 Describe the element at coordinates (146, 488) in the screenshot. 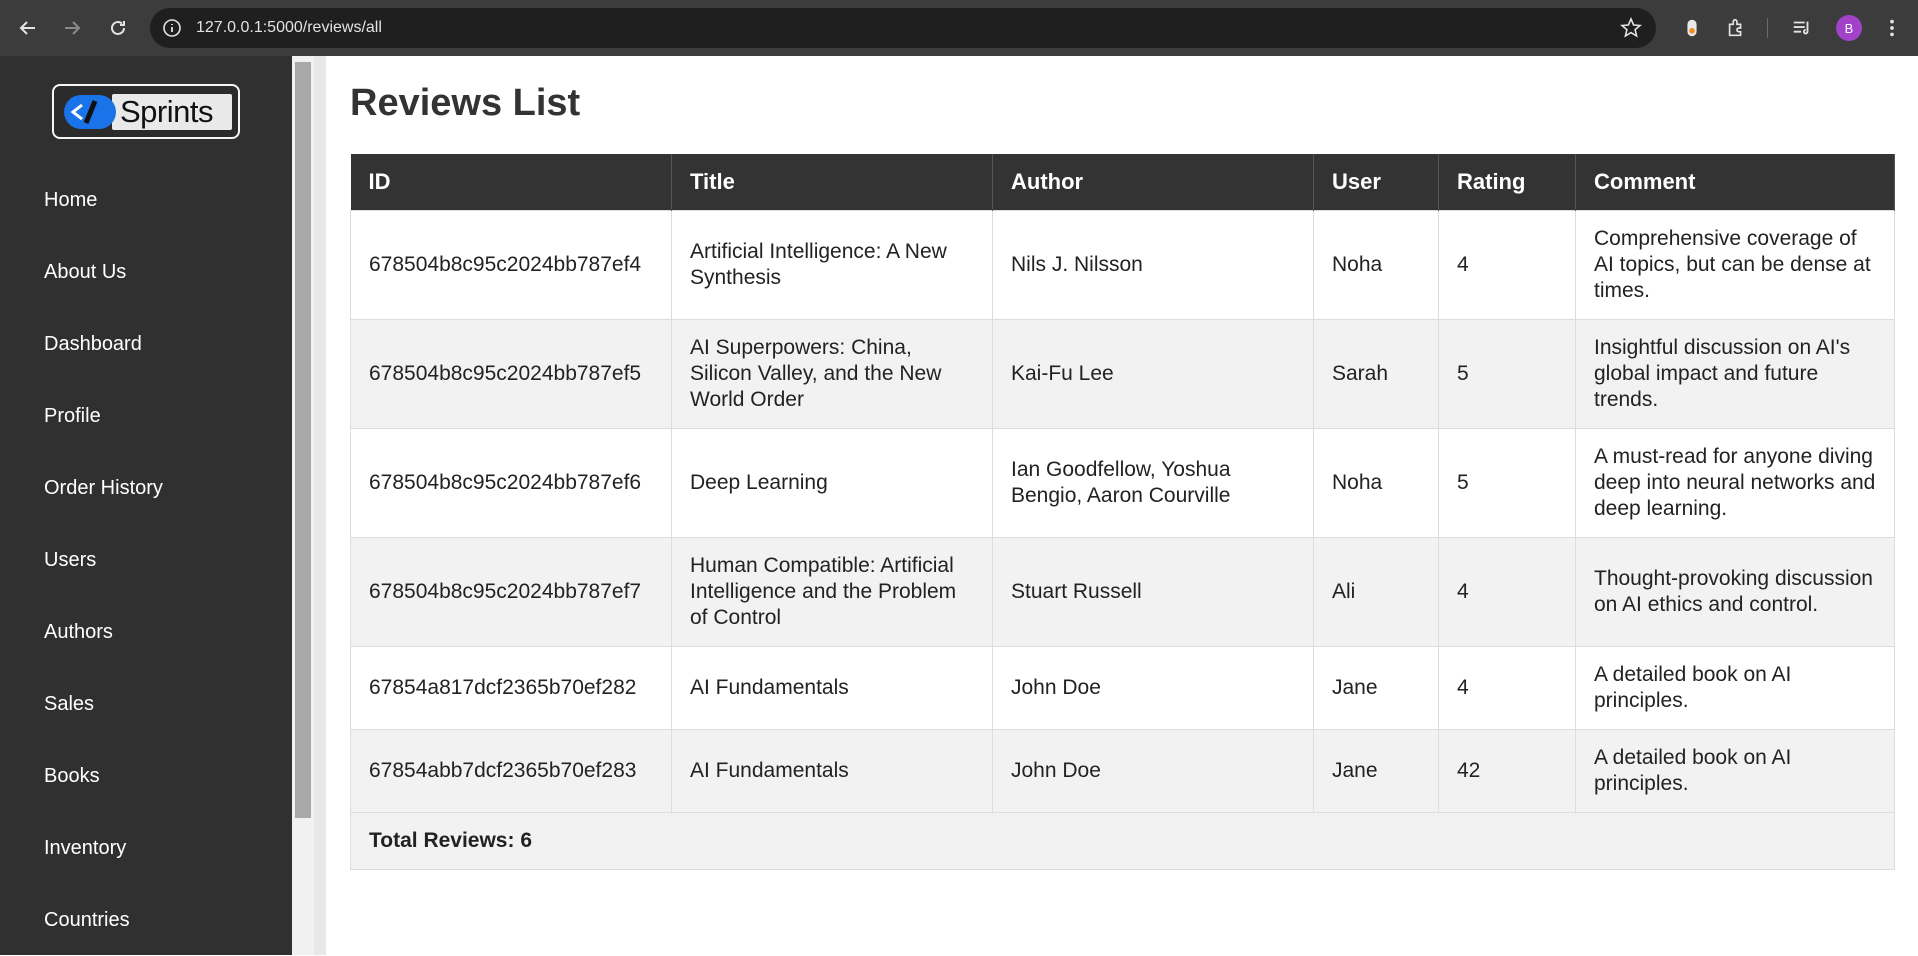

I see `sidebar-item-order-history: Order History` at that location.